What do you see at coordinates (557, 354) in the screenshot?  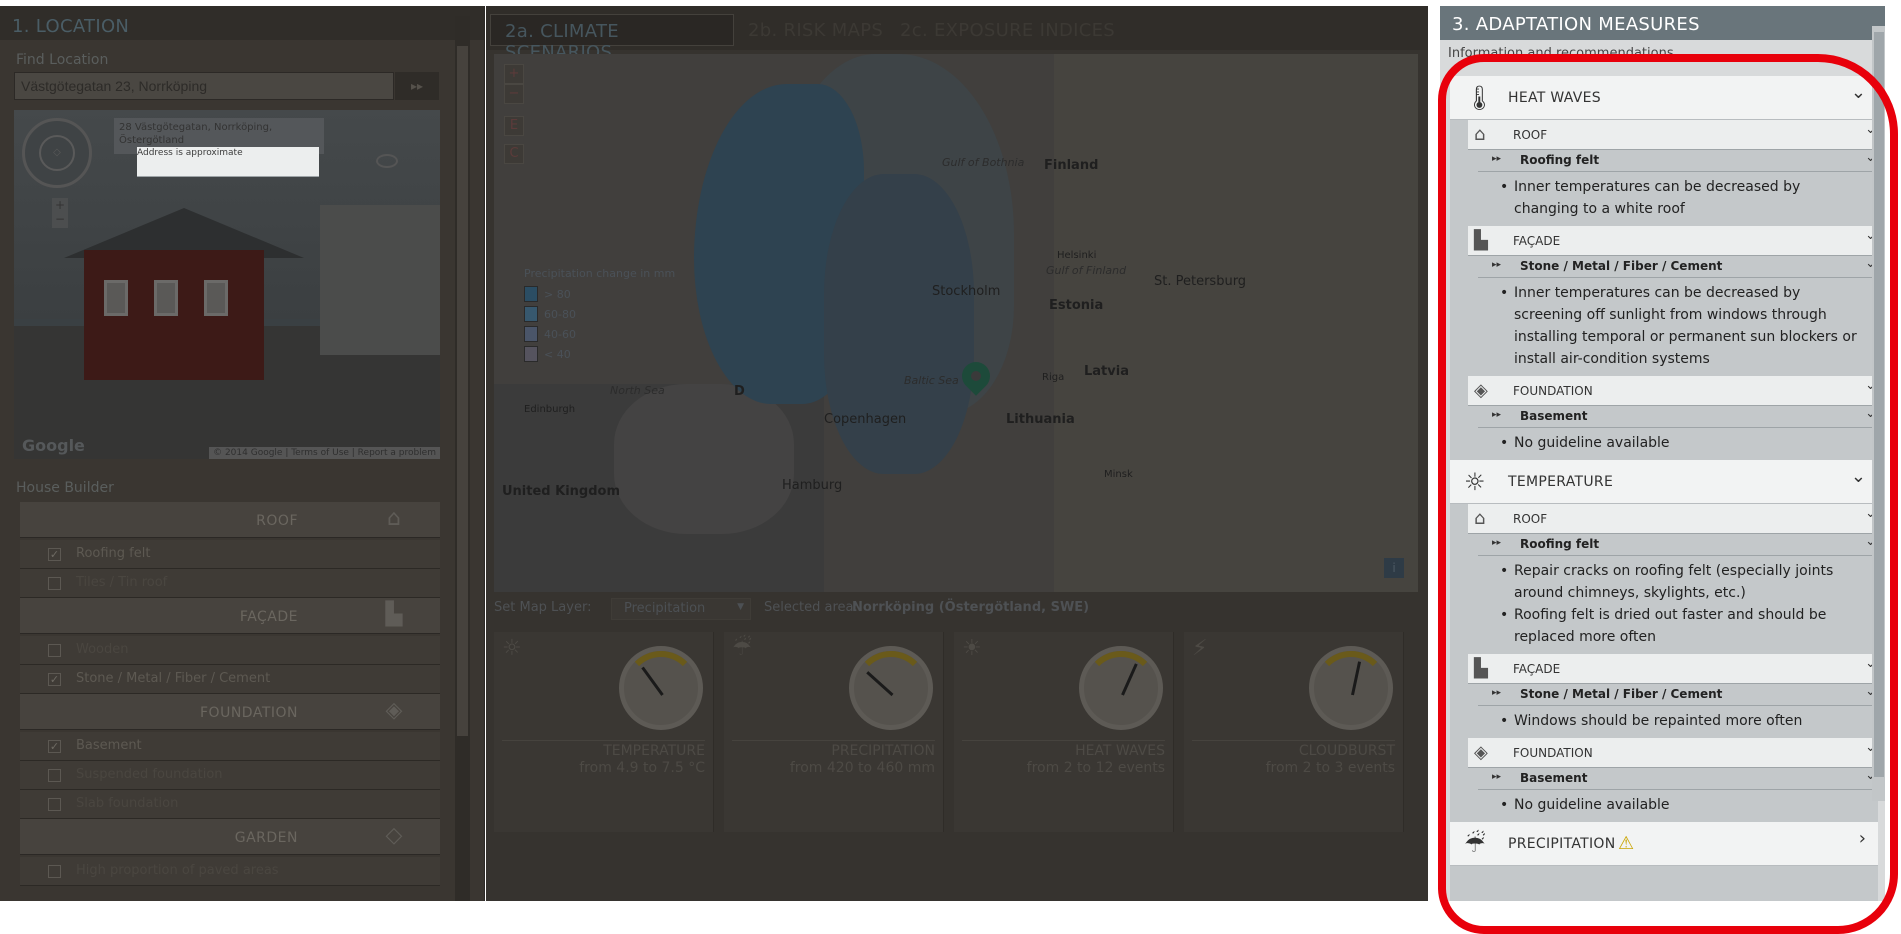 I see `legend-label: < 40` at bounding box center [557, 354].